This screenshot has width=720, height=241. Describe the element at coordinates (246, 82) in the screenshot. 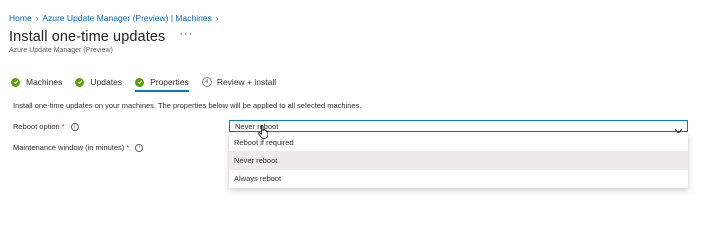

I see `tab-label: Review + install` at that location.